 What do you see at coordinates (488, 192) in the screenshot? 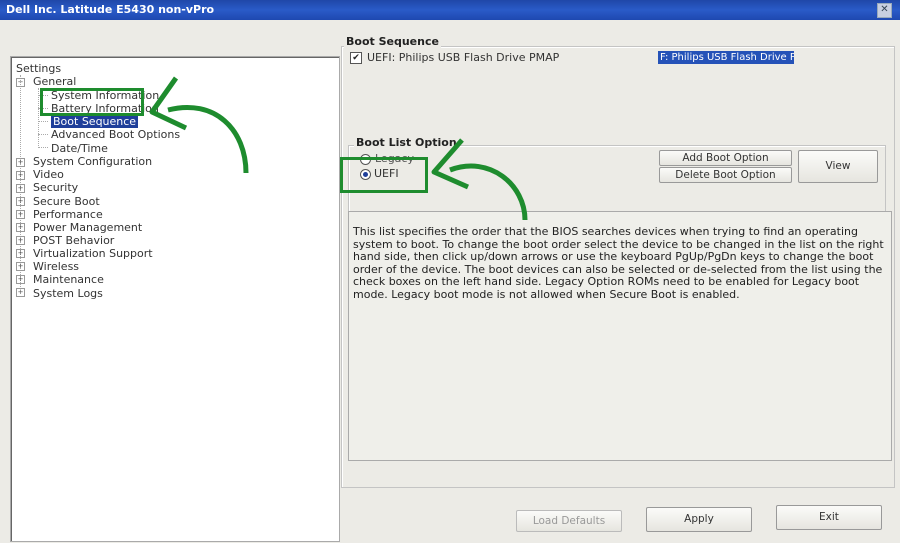
I see `uefi-arrow-icon` at bounding box center [488, 192].